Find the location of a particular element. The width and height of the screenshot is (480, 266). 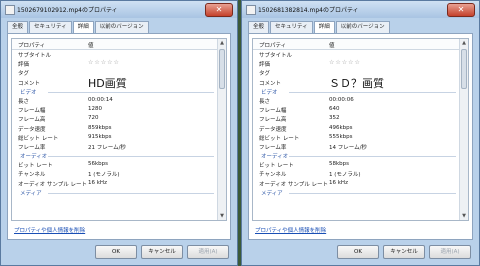

title-bar: 1502681382814.mp4のプロパティ ✕ is located at coordinates (360, 9).